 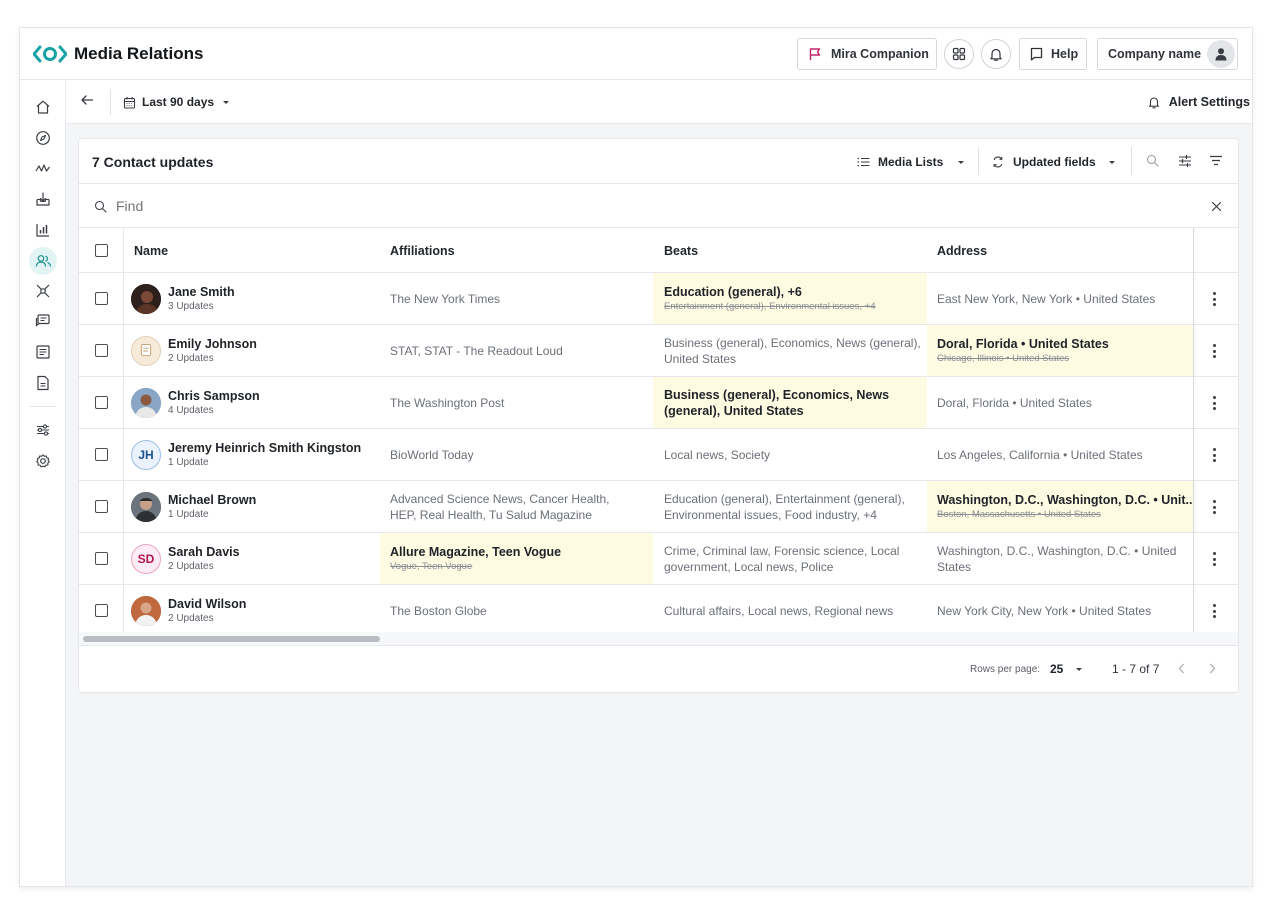 I want to click on column-header-affiliations: Affiliations, so click(x=422, y=251).